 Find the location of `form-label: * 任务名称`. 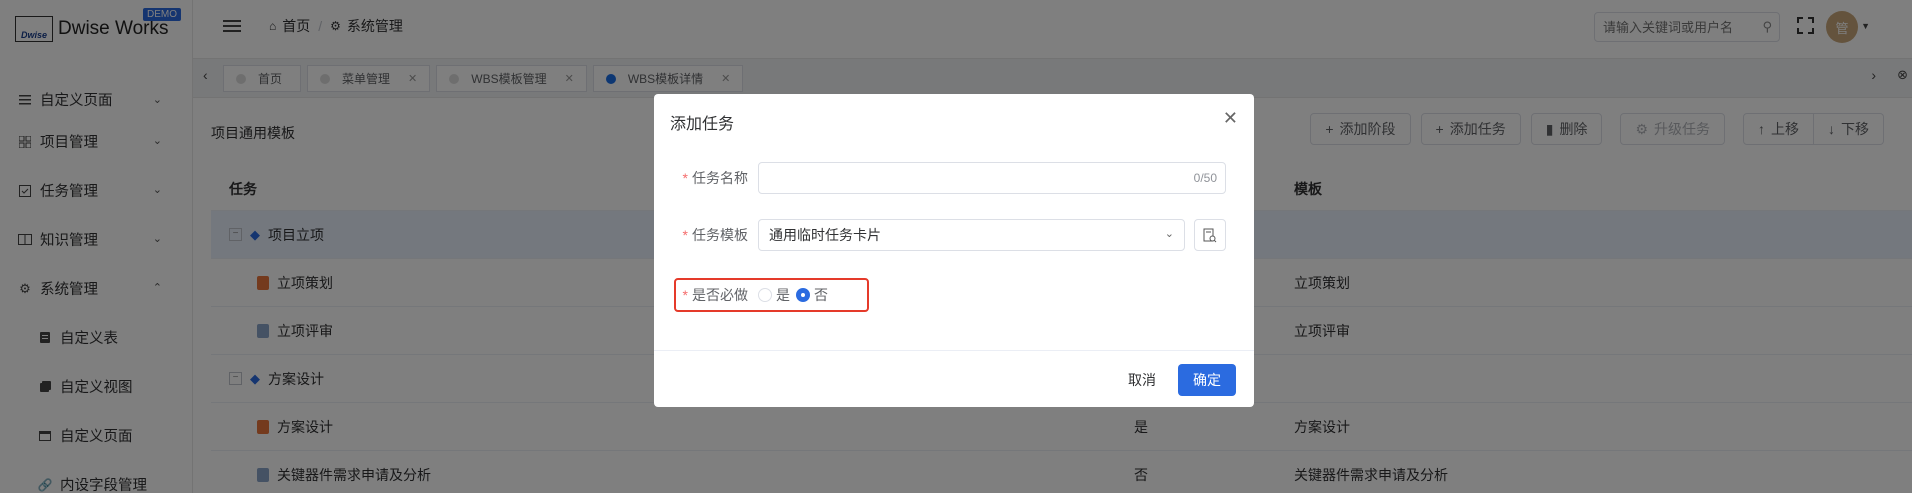

form-label: * 任务名称 is located at coordinates (706, 178).